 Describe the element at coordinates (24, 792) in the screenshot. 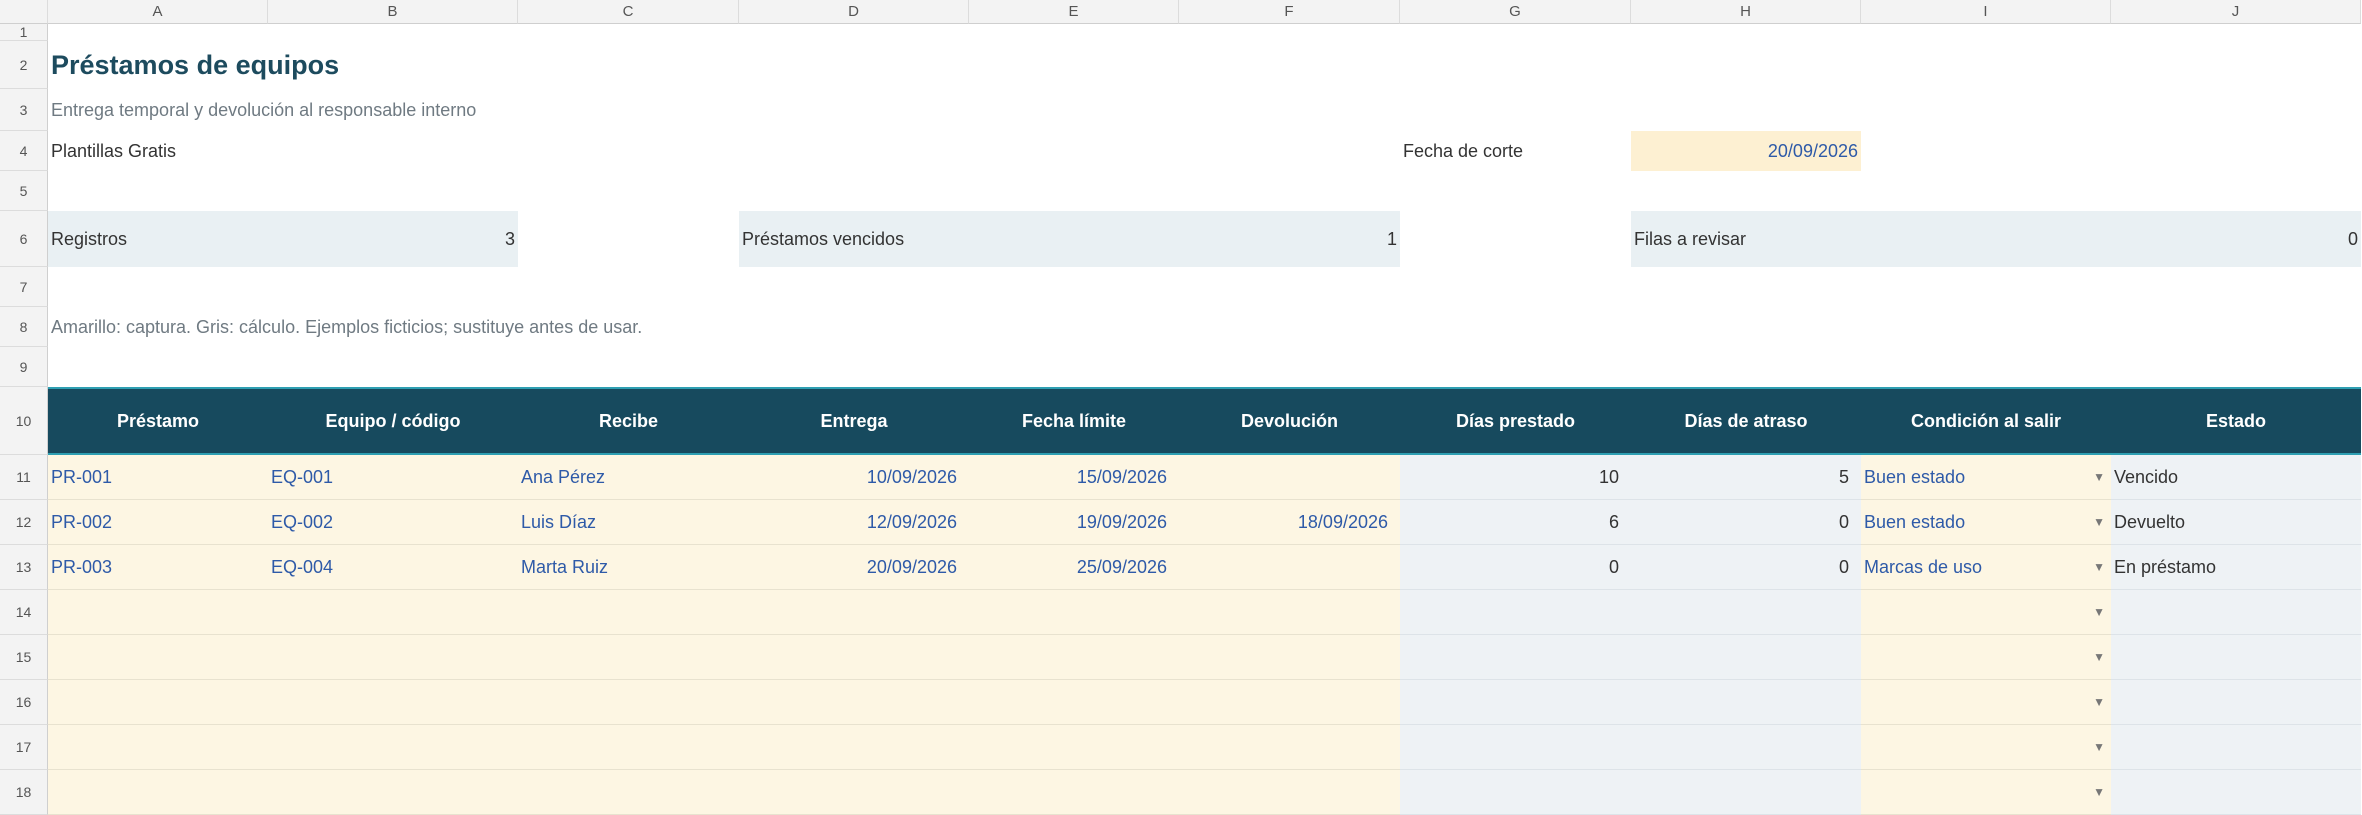

I see `row-header-18: 18` at that location.